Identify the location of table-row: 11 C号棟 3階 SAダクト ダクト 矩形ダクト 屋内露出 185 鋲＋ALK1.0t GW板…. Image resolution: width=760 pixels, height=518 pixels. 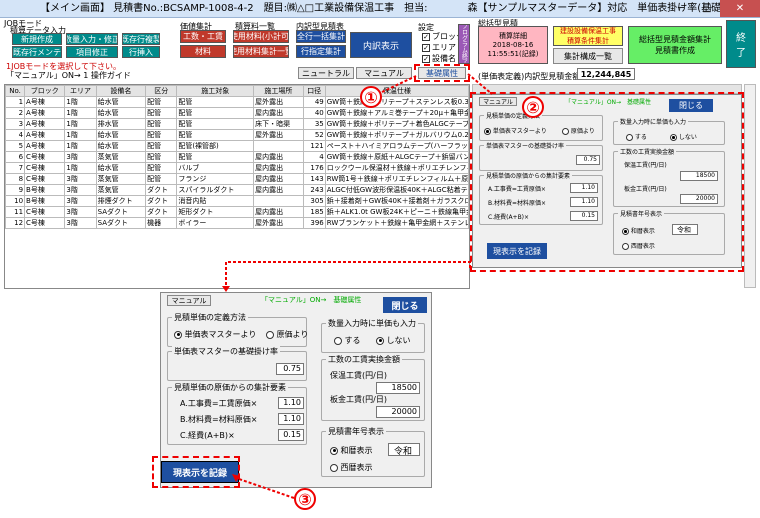
(237, 212).